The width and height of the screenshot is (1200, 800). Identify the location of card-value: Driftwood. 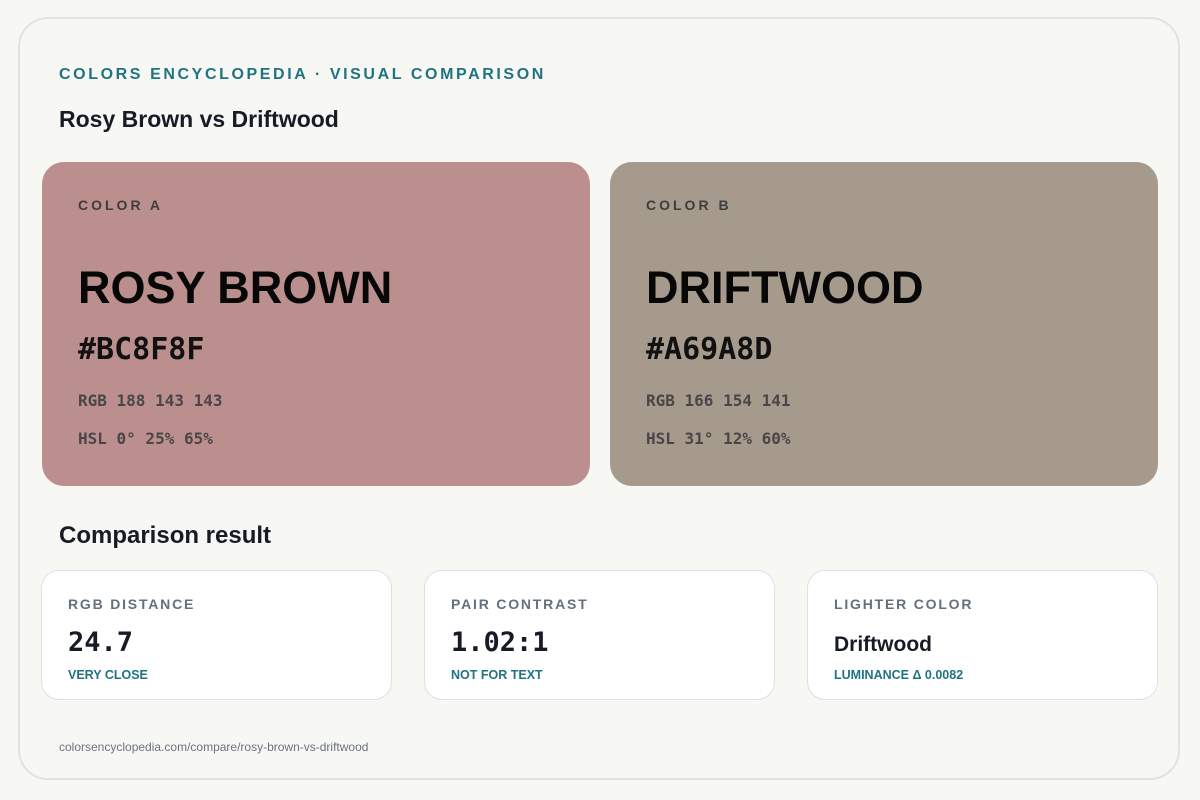
(883, 644).